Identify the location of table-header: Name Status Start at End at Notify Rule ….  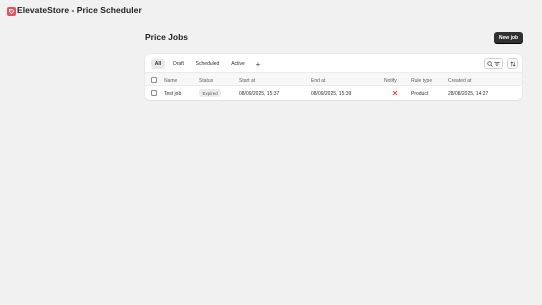
(333, 79).